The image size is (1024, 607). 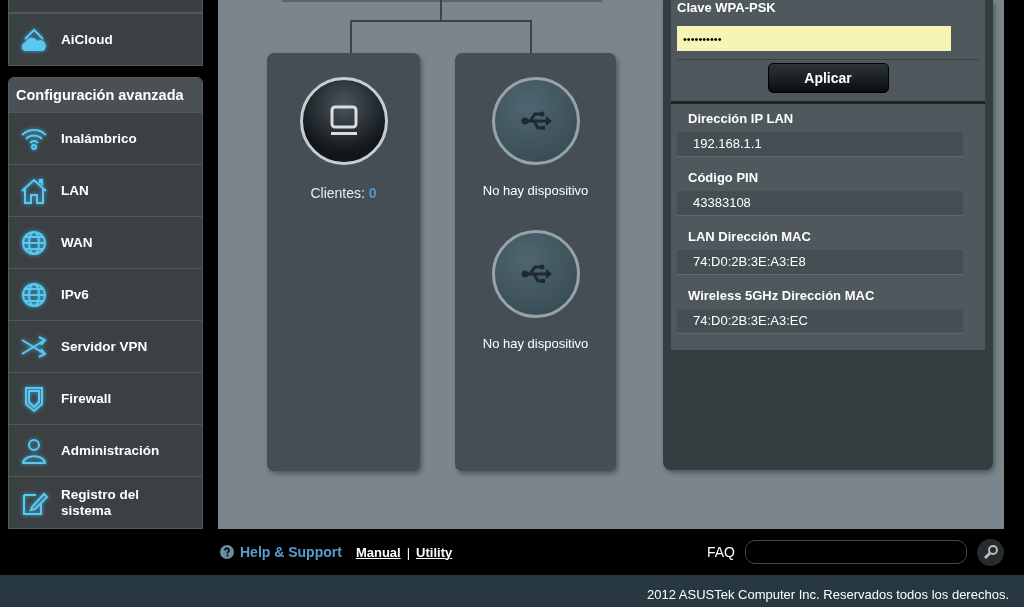 I want to click on menu-label: Inalámbrico, so click(x=99, y=138).